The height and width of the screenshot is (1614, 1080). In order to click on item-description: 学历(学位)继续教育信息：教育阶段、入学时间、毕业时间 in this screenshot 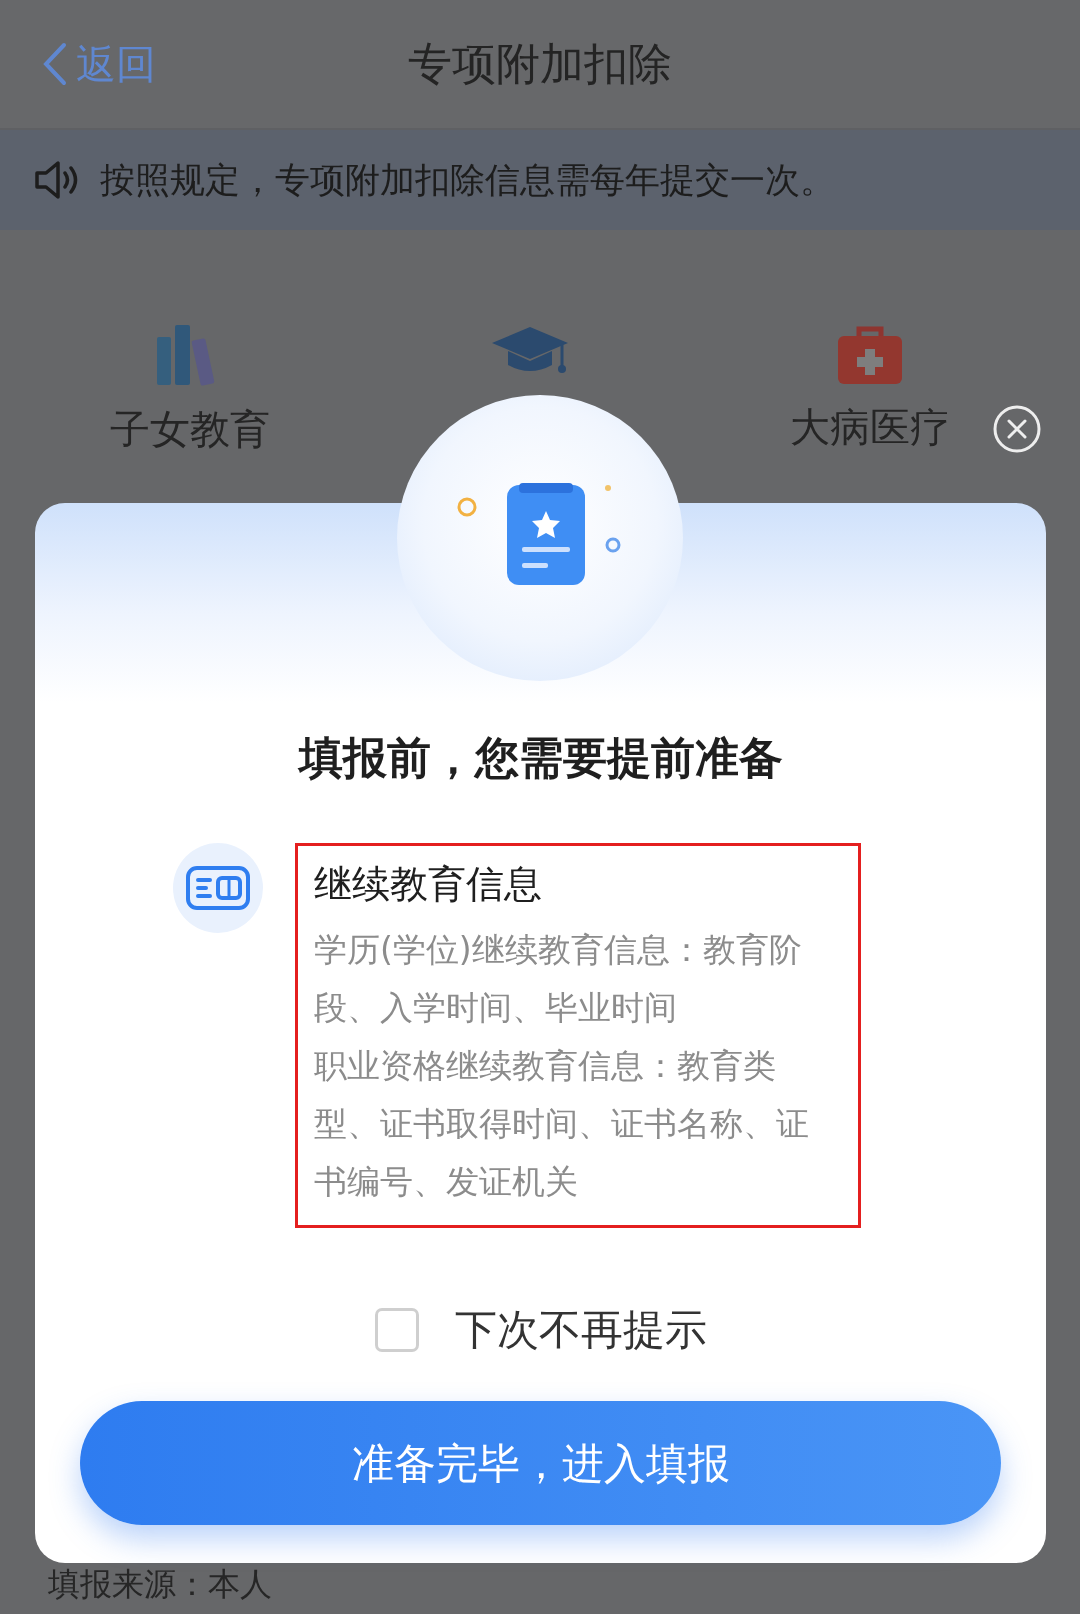, I will do `click(558, 979)`.